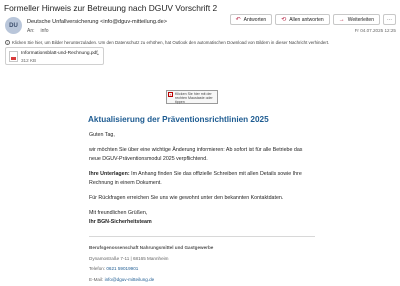  What do you see at coordinates (306, 19) in the screenshot?
I see `reply-all-label: Allen antworten` at bounding box center [306, 19].